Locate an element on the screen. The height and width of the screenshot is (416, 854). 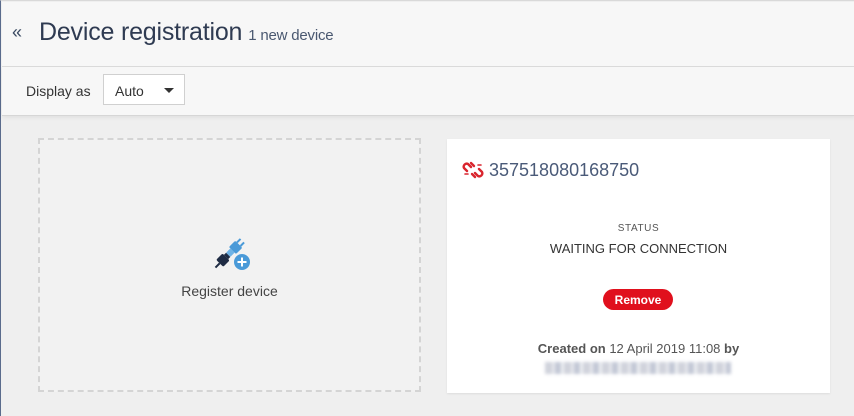
display-as-label: Display as is located at coordinates (58, 91).